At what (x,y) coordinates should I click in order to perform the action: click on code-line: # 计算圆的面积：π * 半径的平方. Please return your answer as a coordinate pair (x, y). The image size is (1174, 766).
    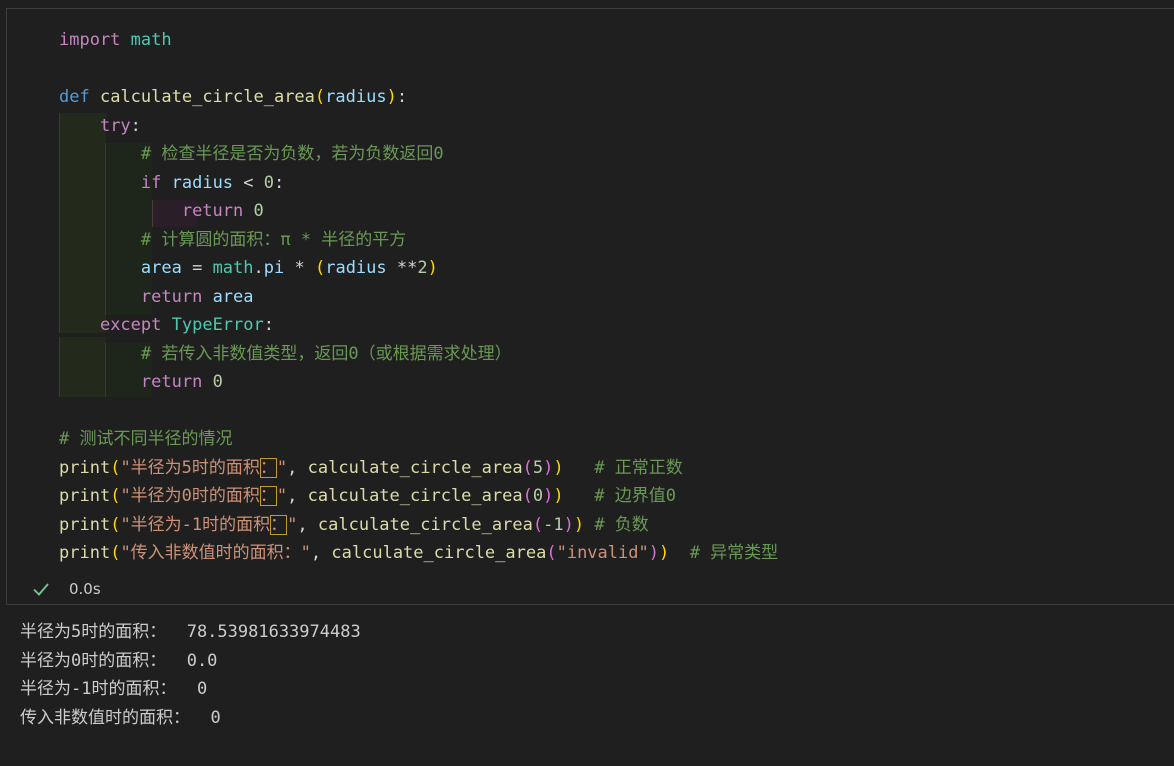
    Looking at the image, I should click on (232, 240).